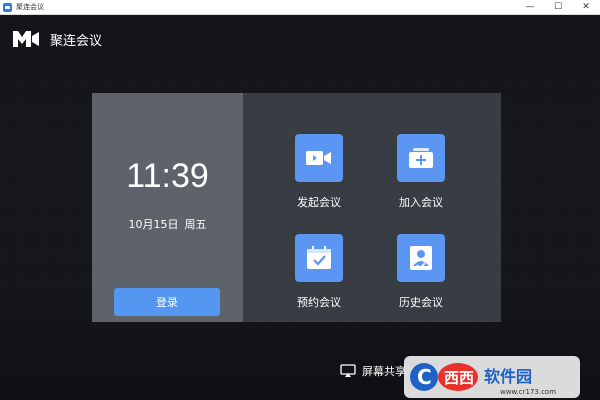 This screenshot has height=400, width=600. What do you see at coordinates (424, 377) in the screenshot?
I see `svg-text: C` at bounding box center [424, 377].